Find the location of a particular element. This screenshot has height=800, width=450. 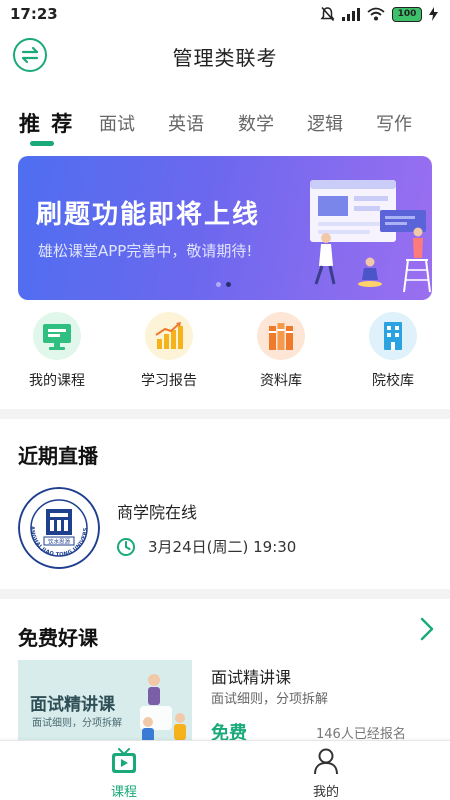

tab-writing: 写作 is located at coordinates (394, 123).